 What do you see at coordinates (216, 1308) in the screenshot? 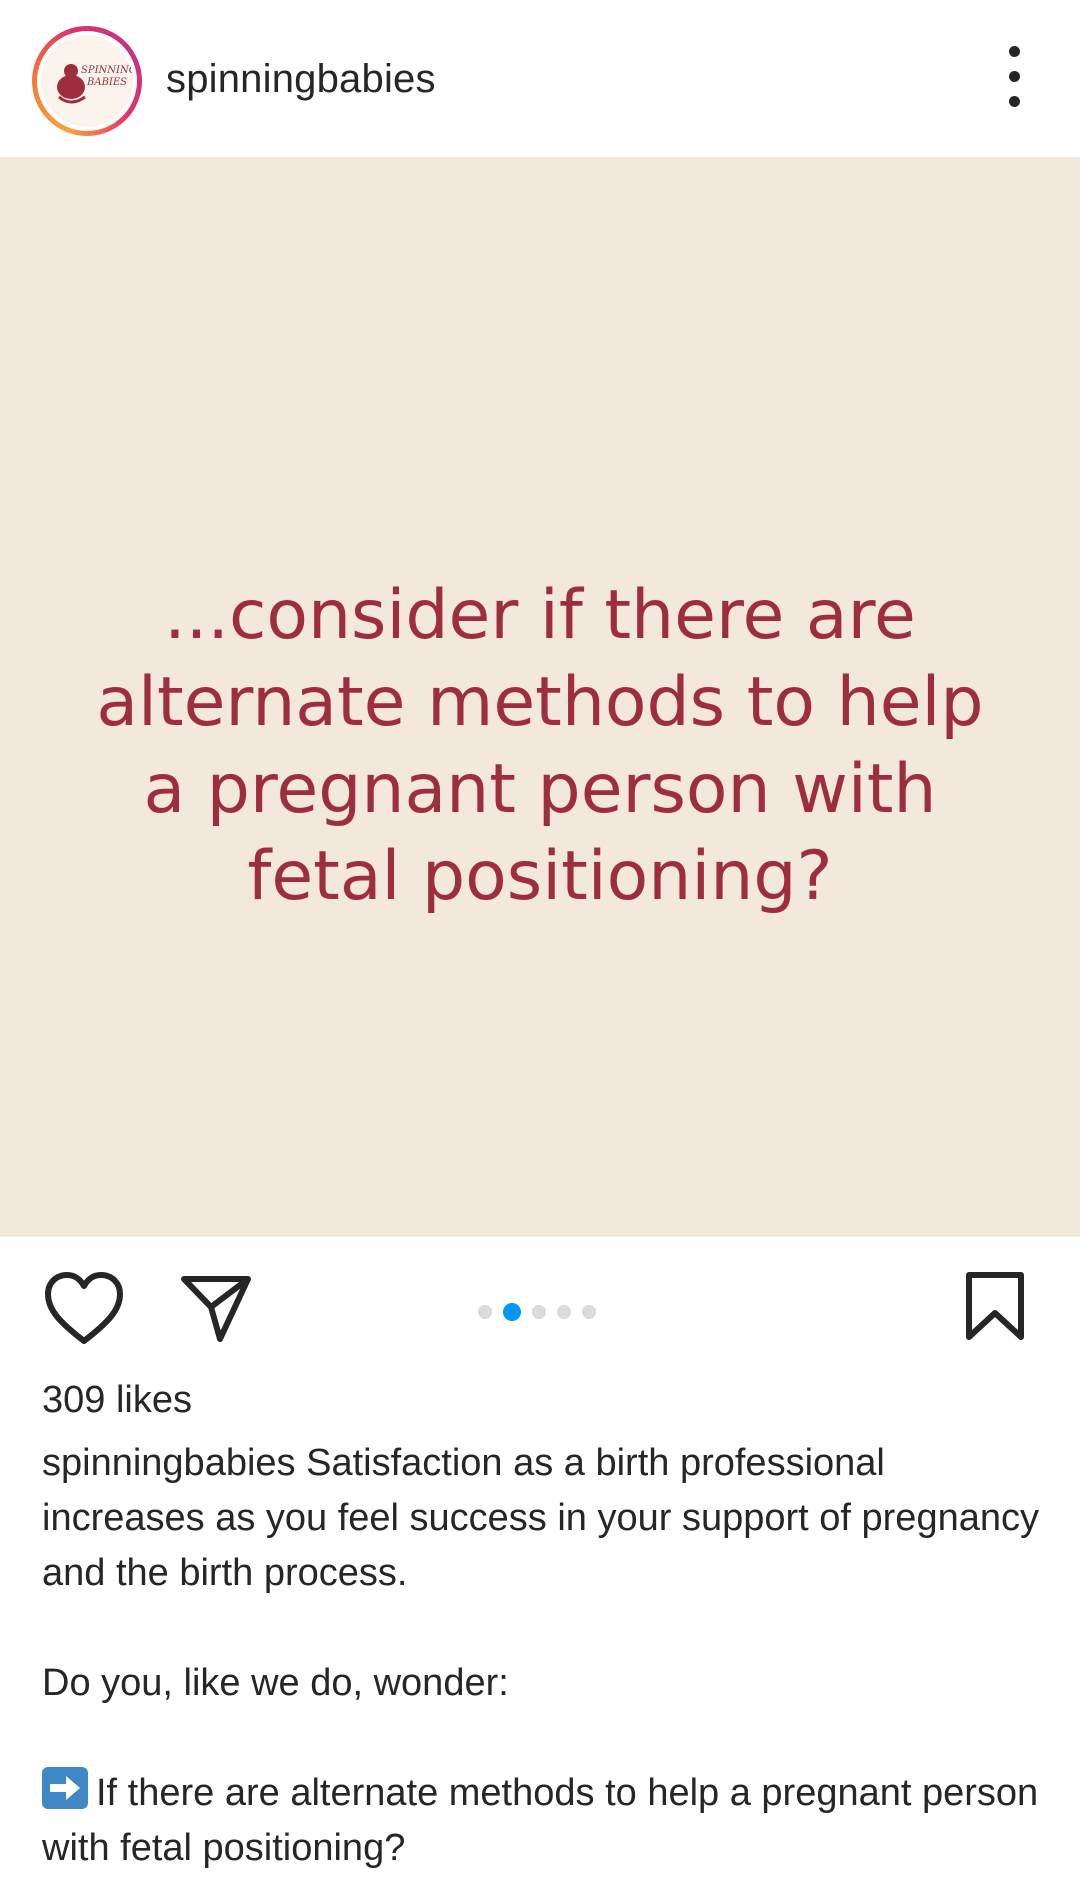
I see `send-icon` at bounding box center [216, 1308].